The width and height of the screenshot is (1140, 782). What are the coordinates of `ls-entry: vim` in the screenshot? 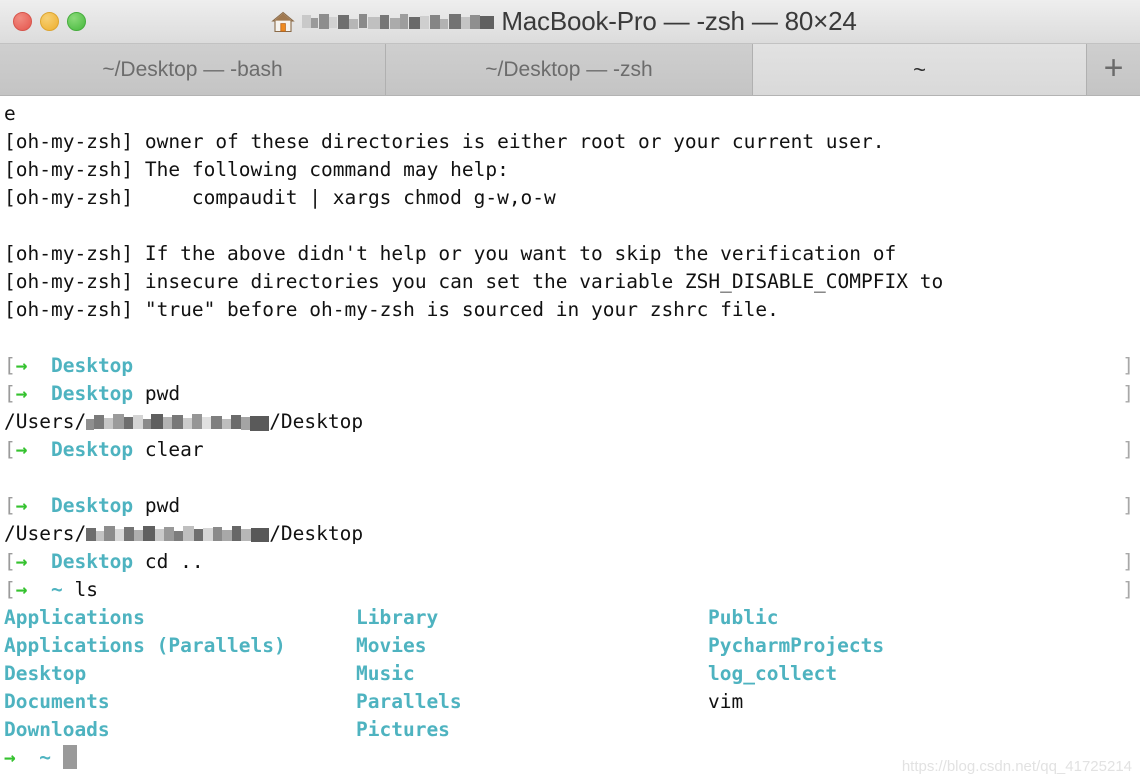 It's located at (924, 702).